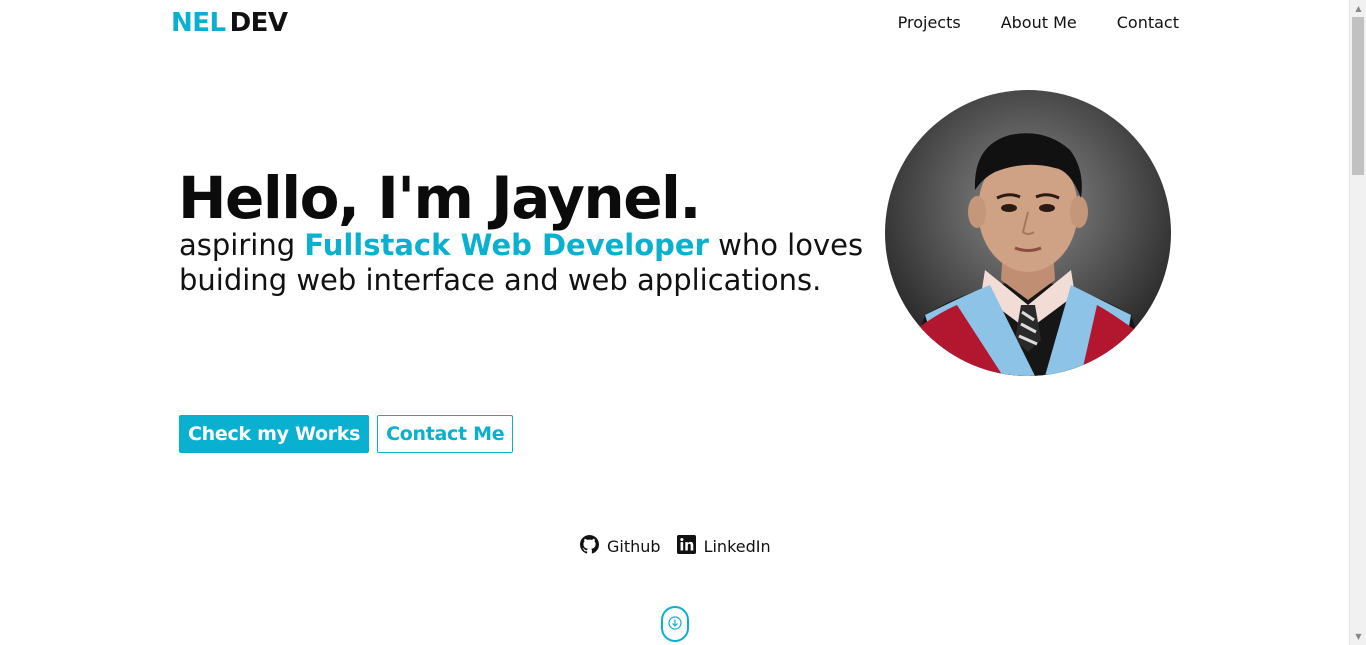  I want to click on linkedin-link: LinkedIn, so click(723, 546).